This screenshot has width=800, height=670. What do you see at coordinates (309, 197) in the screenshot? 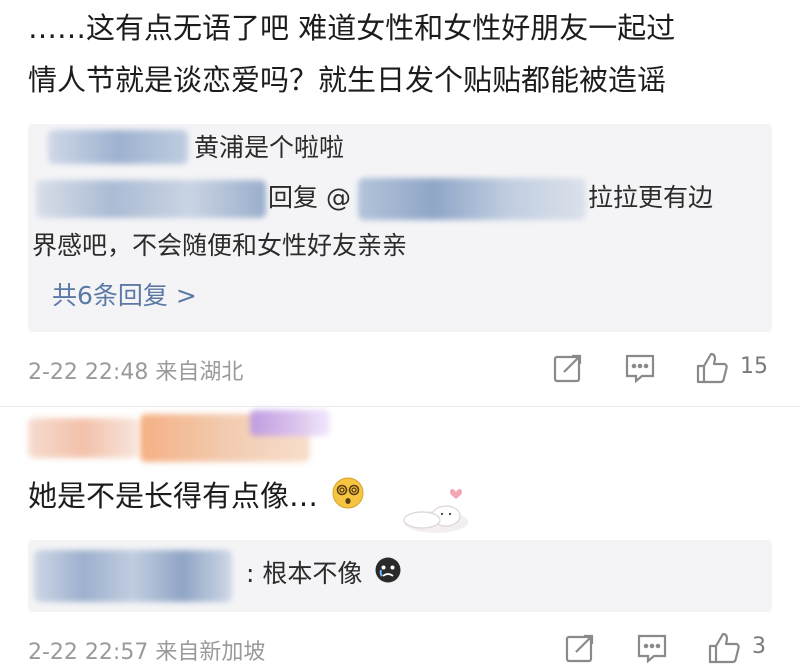
I see `reply-prefix: 回复 @` at bounding box center [309, 197].